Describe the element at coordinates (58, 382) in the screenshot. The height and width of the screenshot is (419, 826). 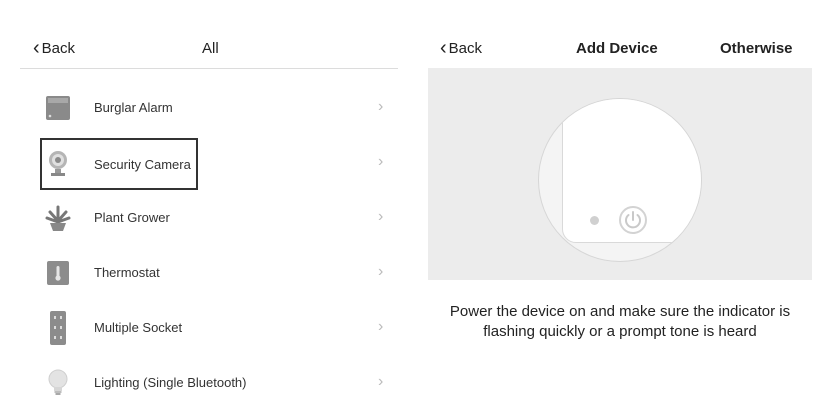
I see `light-bulb-icon` at that location.